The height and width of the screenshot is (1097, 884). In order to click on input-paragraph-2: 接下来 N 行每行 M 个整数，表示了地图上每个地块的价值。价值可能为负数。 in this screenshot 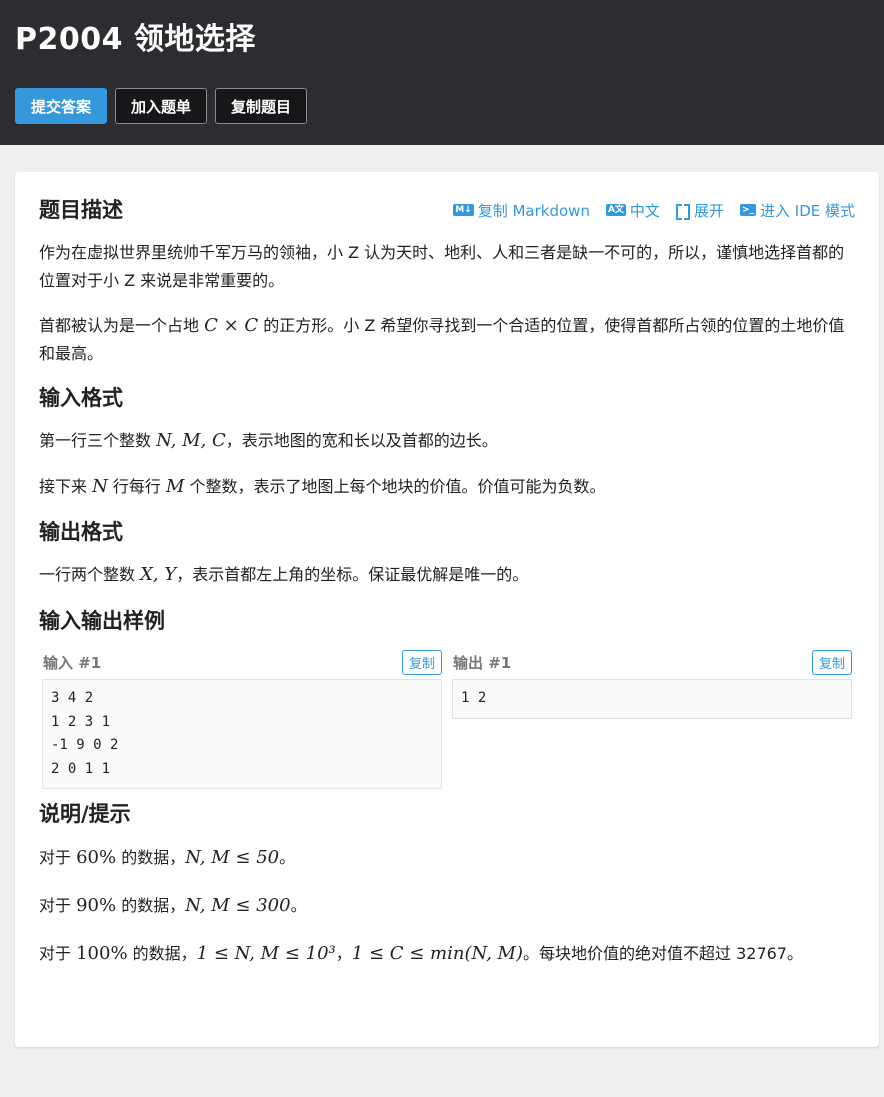, I will do `click(322, 486)`.